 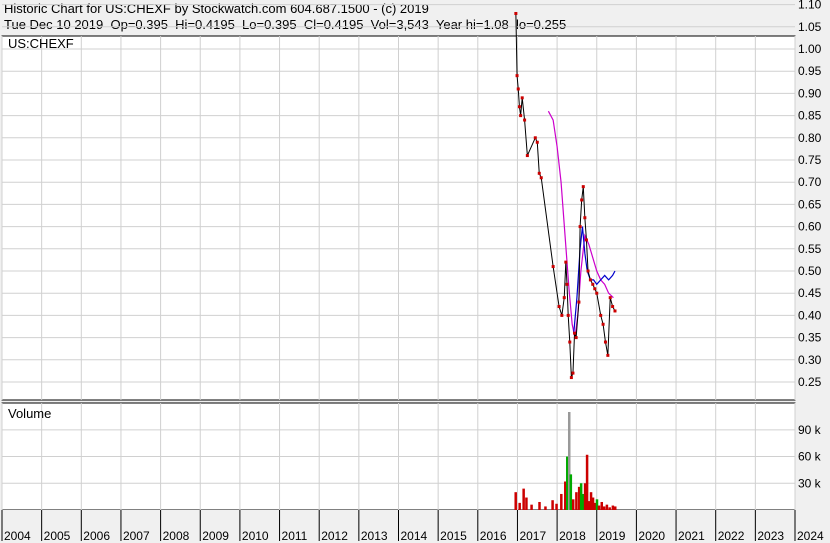 I want to click on x-tick-label: 2010, so click(x=255, y=536).